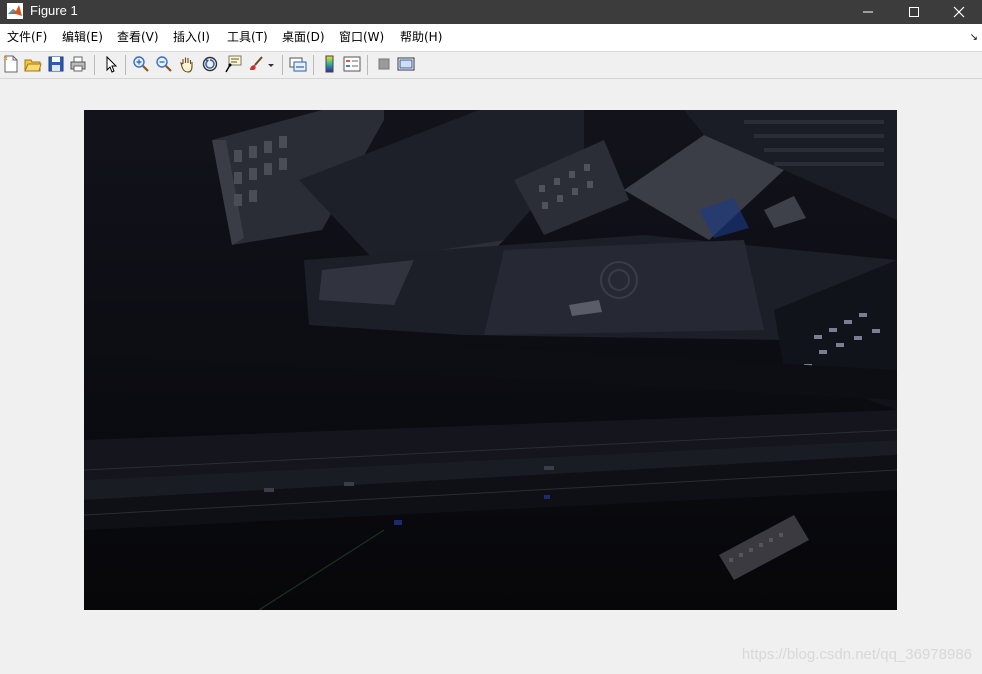 Image resolution: width=982 pixels, height=674 pixels. I want to click on insert-legend-icon, so click(352, 64).